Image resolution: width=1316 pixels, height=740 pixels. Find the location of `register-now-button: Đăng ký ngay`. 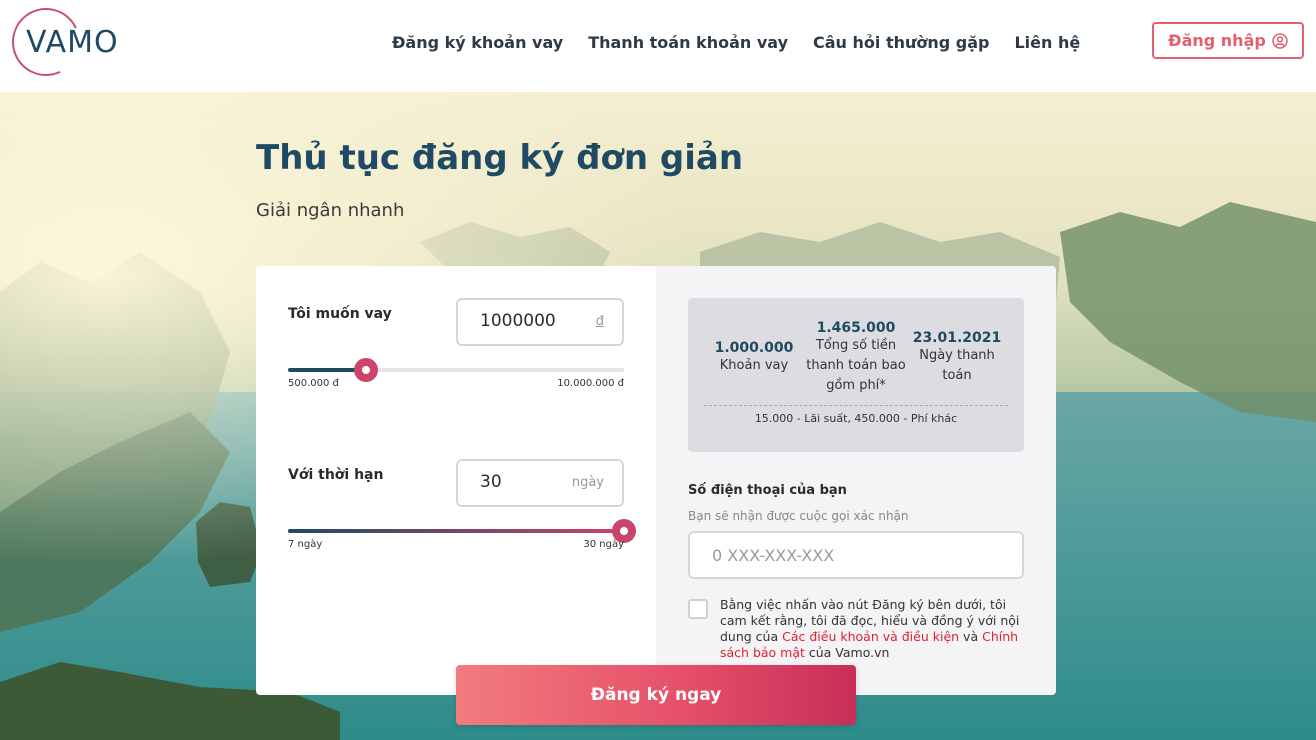

register-now-button: Đăng ký ngay is located at coordinates (656, 695).